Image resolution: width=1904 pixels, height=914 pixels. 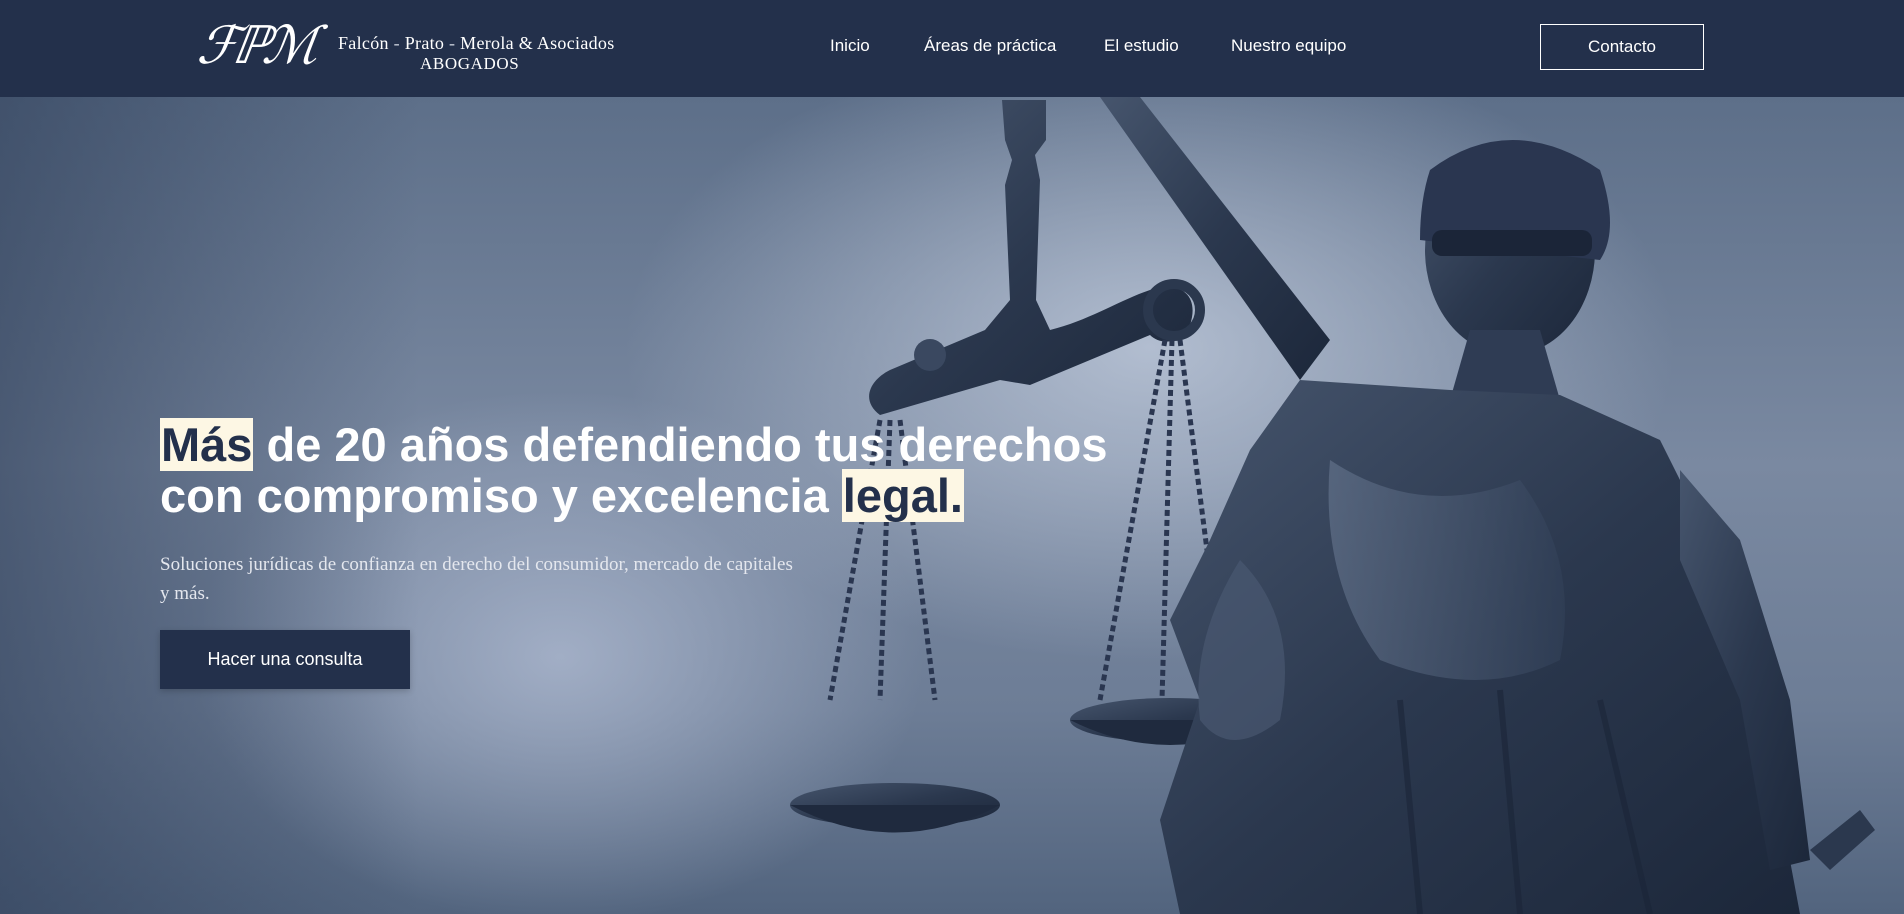 I want to click on headline-highlight-mas: Más, so click(x=207, y=444).